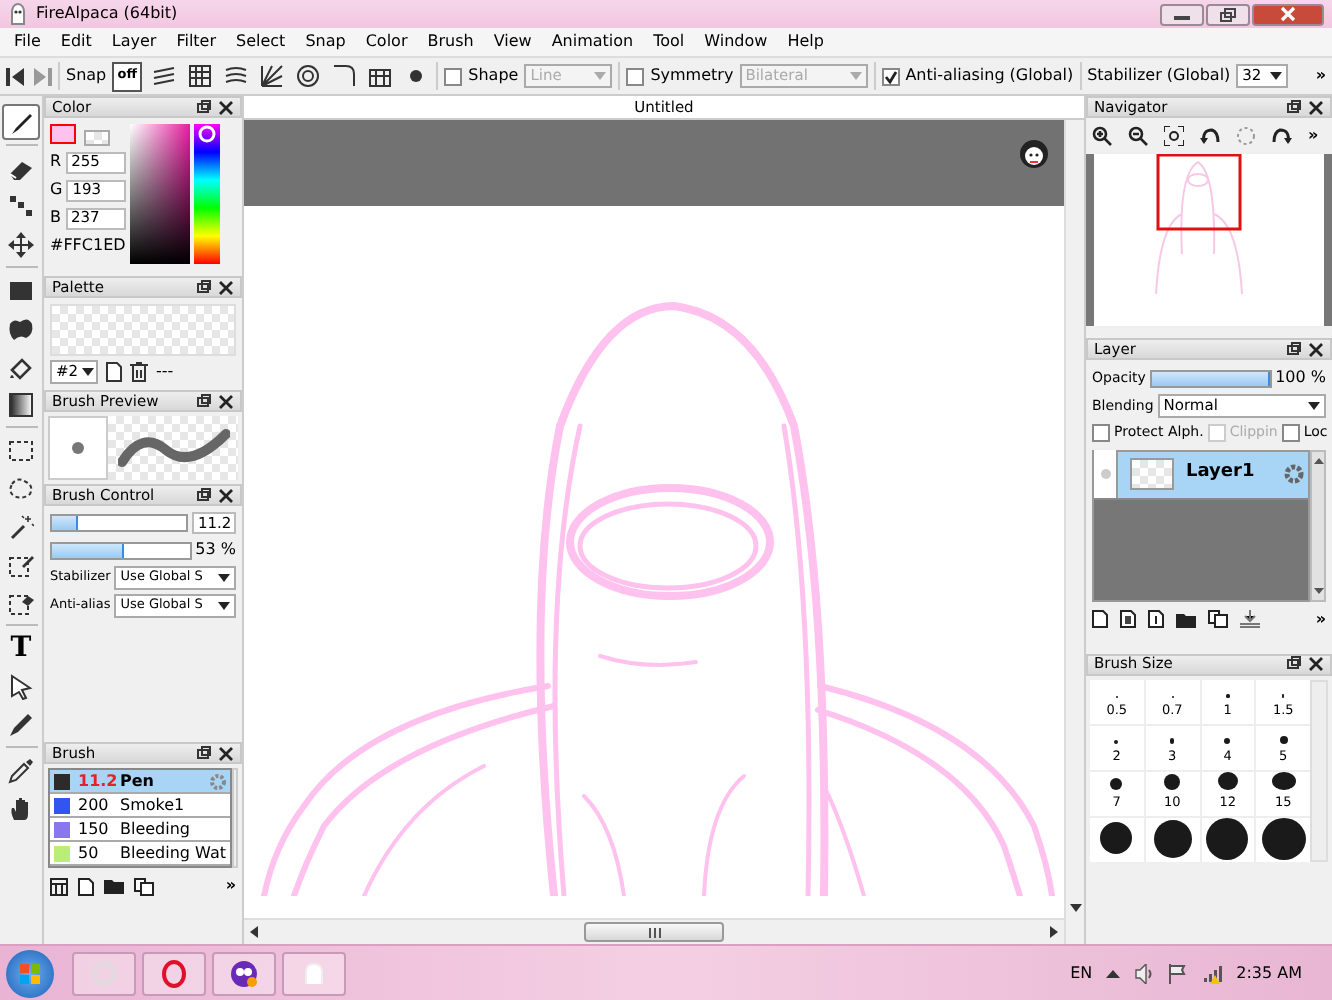 The height and width of the screenshot is (1000, 1332). Describe the element at coordinates (386, 42) in the screenshot. I see `menu-item: Color` at that location.